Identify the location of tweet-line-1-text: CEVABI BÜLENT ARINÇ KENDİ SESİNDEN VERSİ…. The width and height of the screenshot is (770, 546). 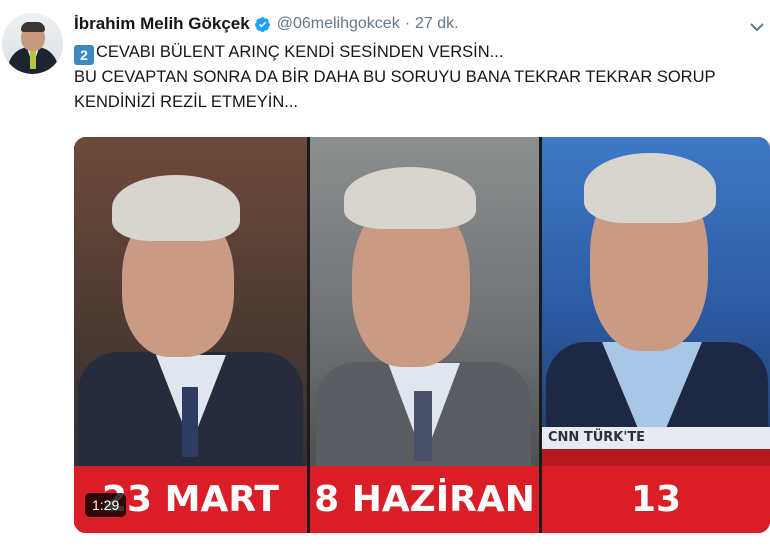
(300, 52).